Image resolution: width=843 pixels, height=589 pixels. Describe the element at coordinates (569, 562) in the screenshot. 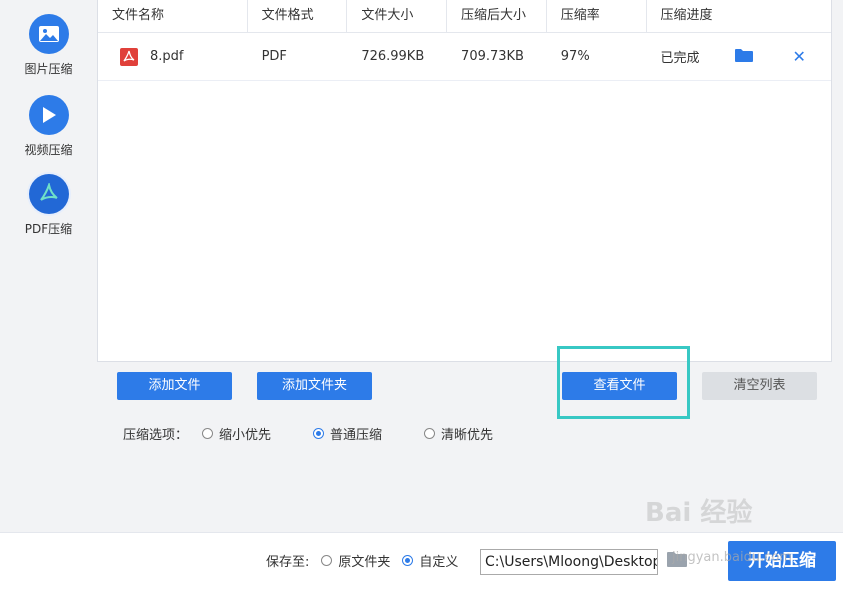

I see `save-path-input` at that location.